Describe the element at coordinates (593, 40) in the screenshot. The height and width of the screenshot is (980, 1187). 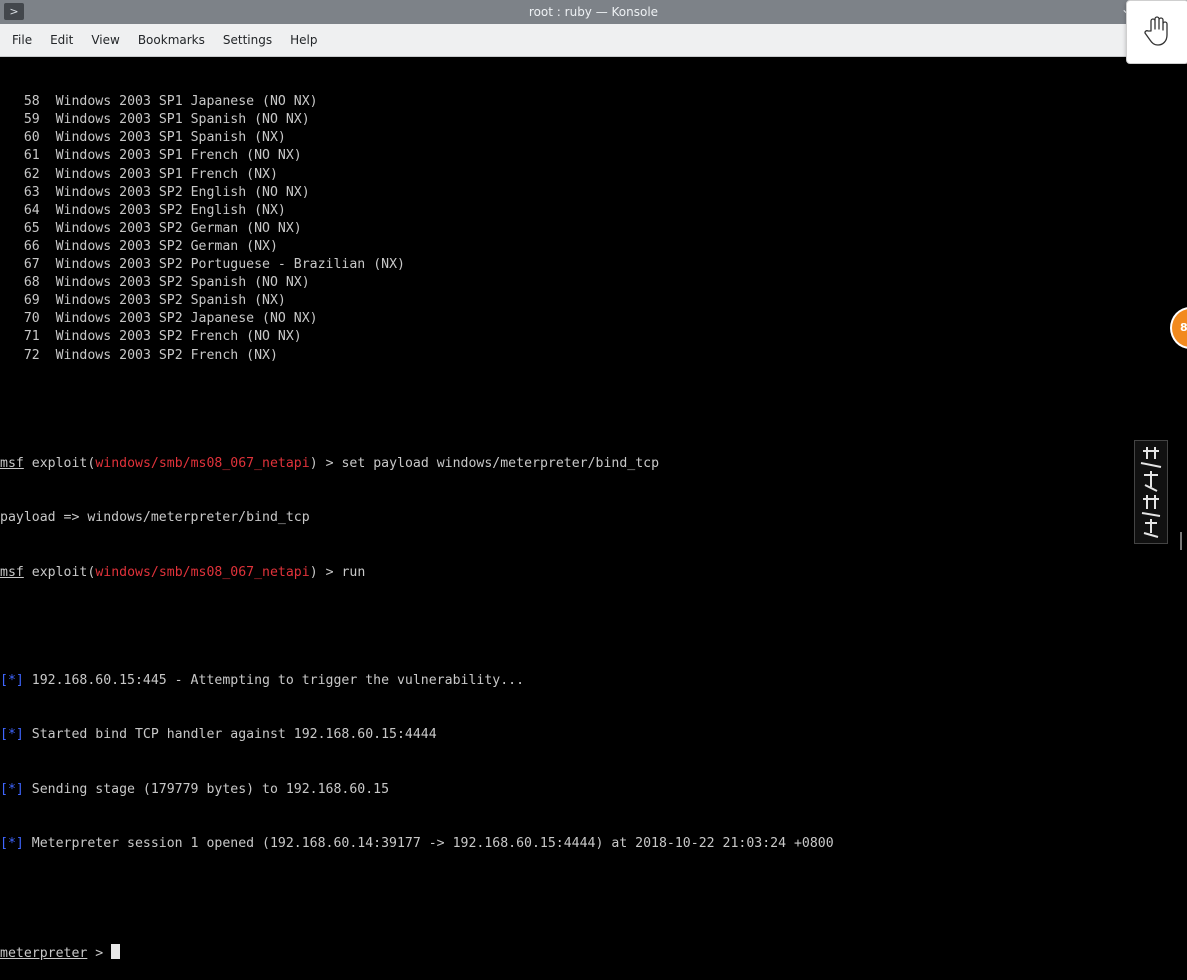
I see `menu-bar: File Edit View Bookmarks Settings Help` at that location.